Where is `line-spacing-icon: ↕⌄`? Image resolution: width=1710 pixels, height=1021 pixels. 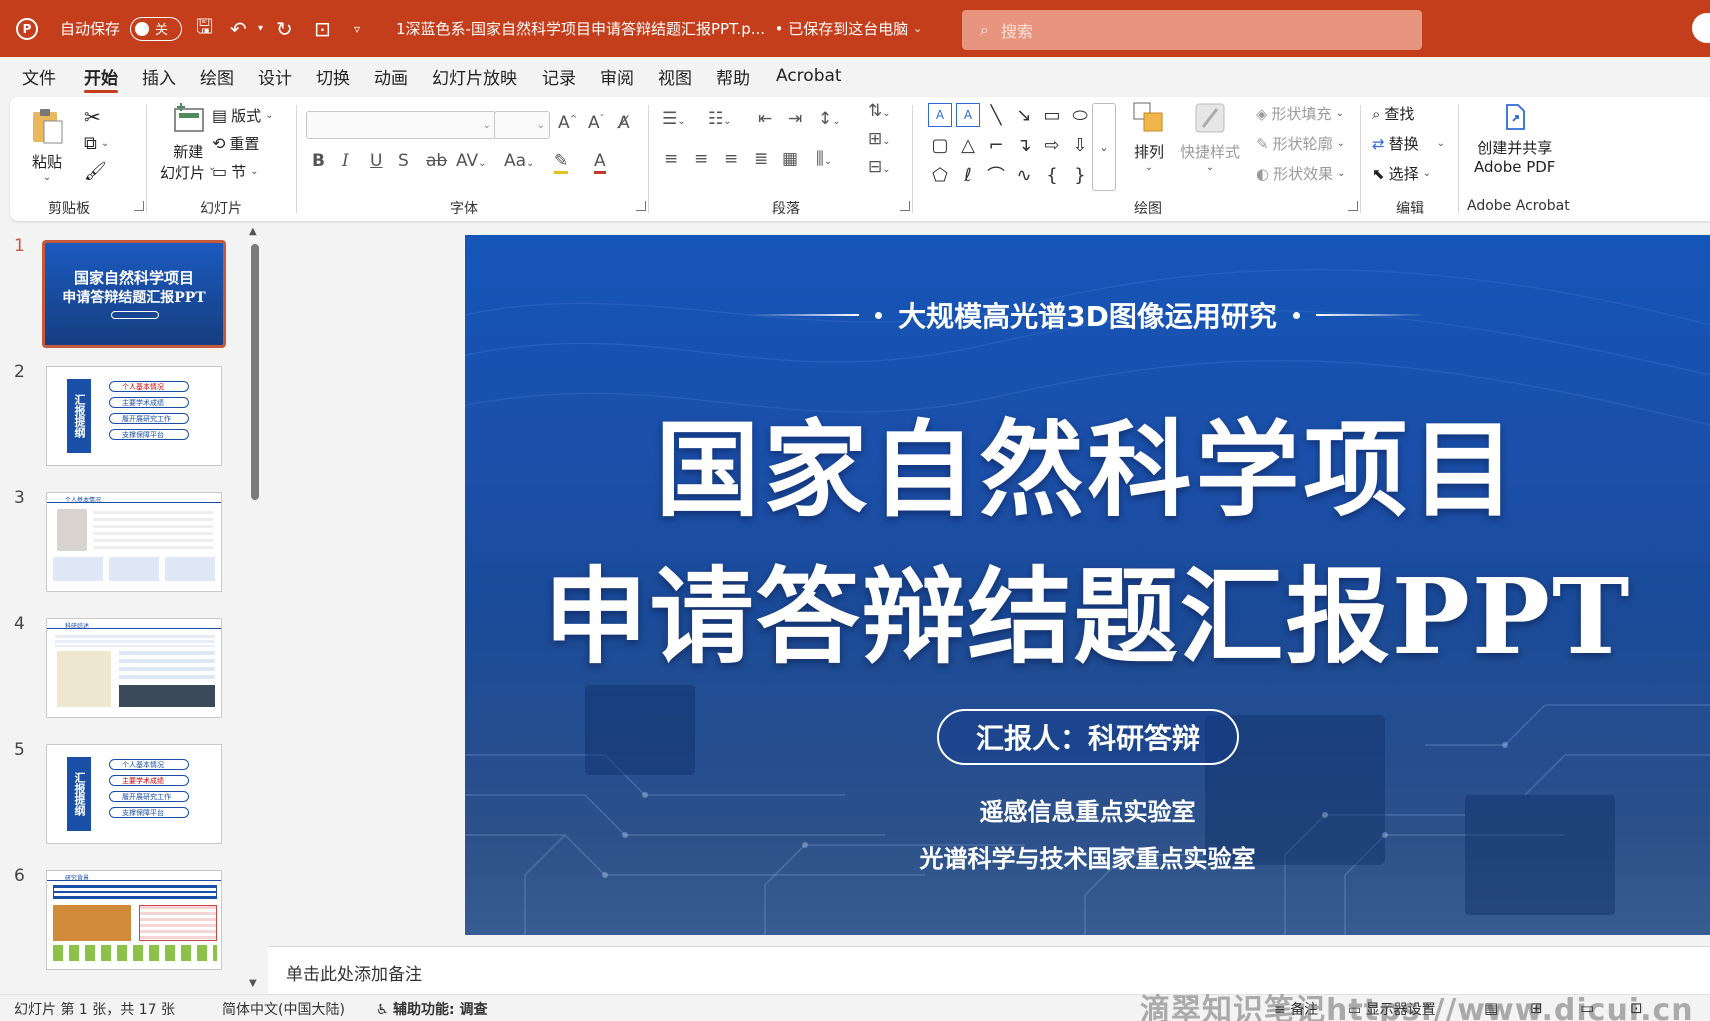
line-spacing-icon: ↕⌄ is located at coordinates (829, 119).